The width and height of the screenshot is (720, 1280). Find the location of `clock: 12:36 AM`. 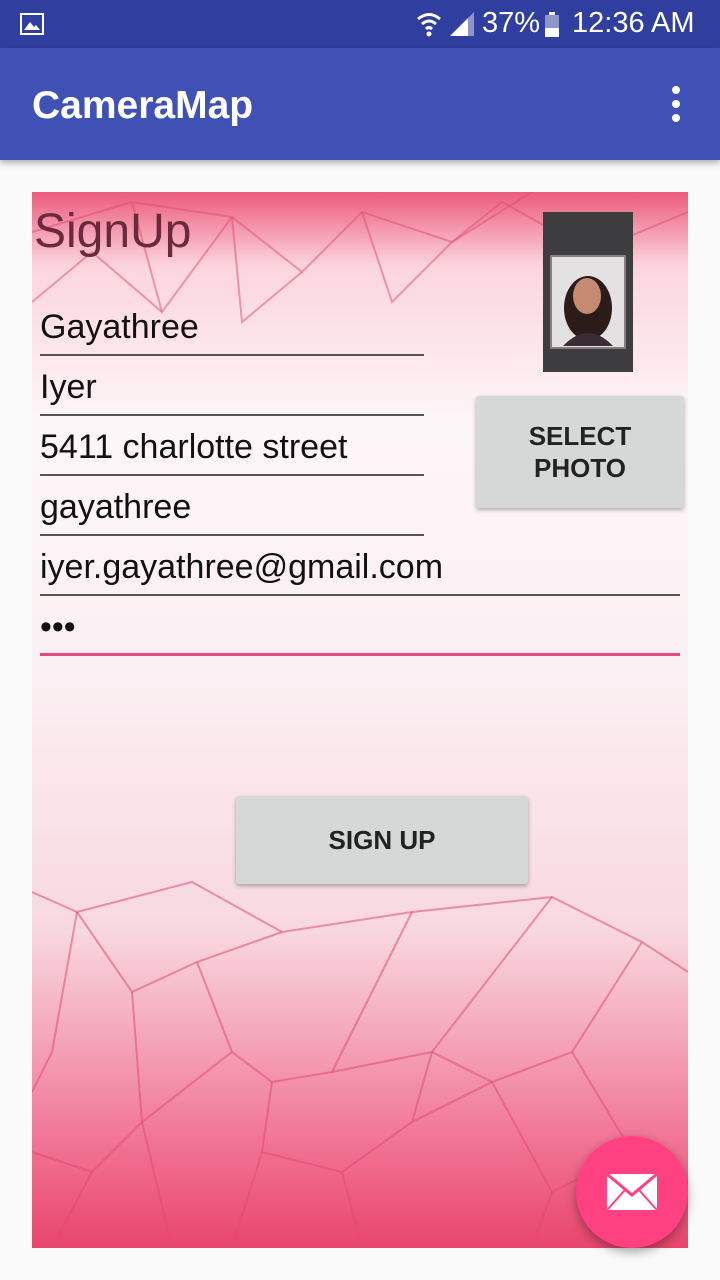

clock: 12:36 AM is located at coordinates (633, 23).